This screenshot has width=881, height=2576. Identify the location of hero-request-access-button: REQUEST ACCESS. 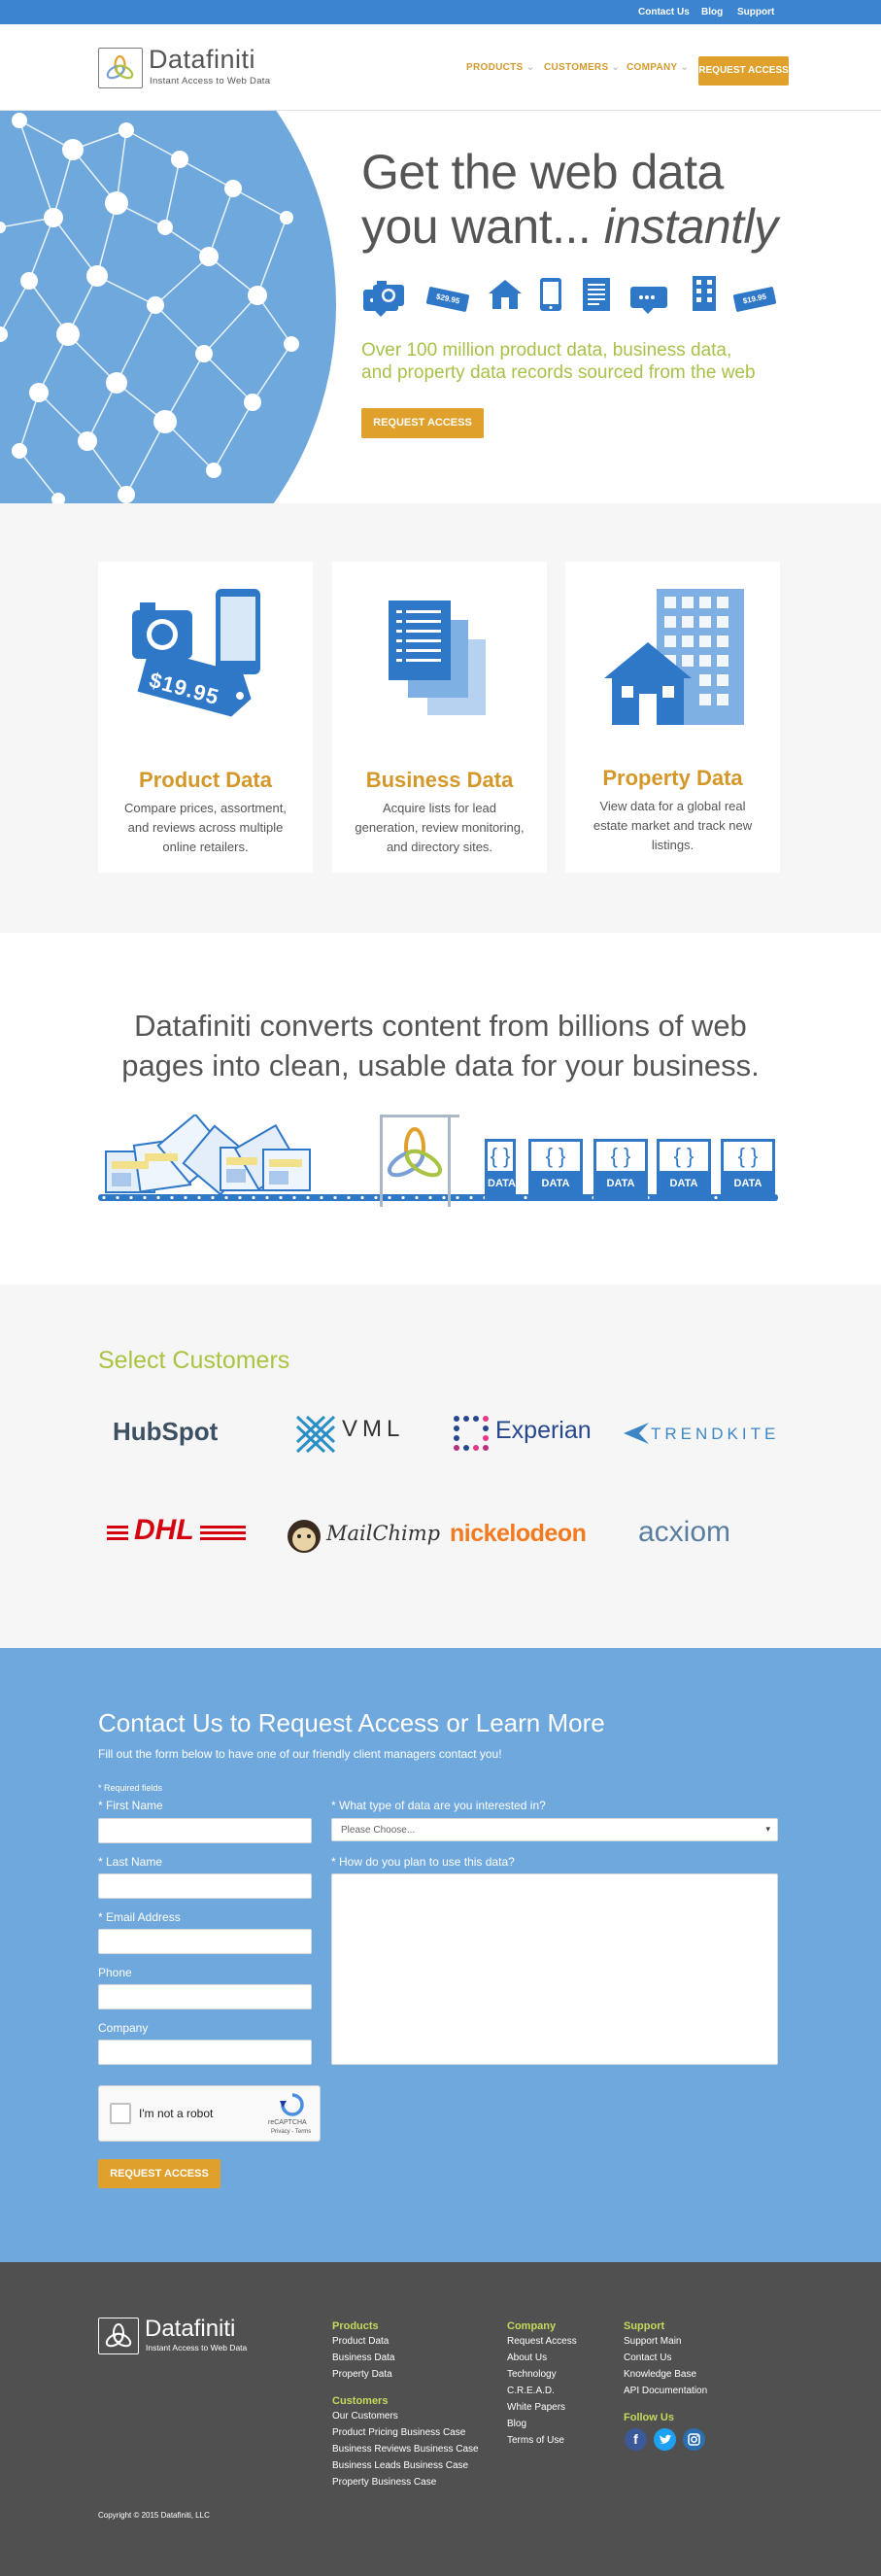
(422, 423).